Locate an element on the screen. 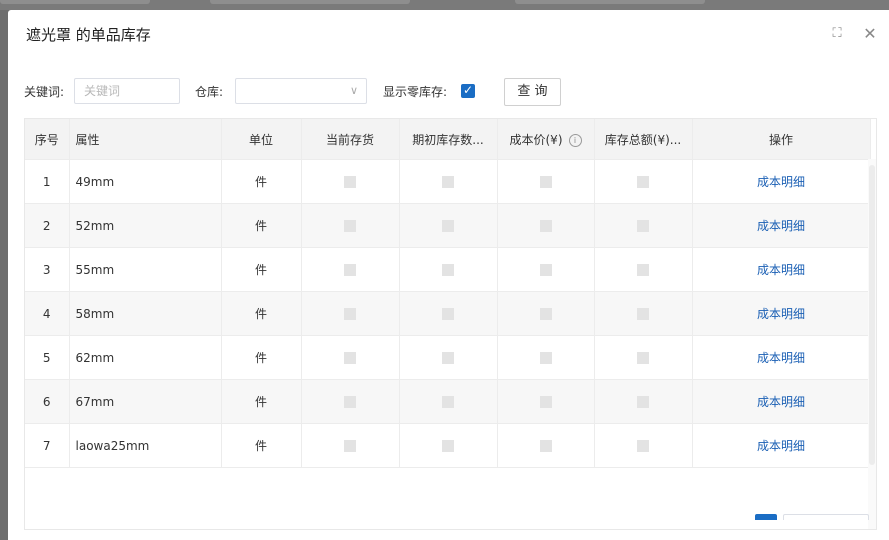 This screenshot has width=889, height=540. table-row: 4 58mm 件 成本明细 is located at coordinates (448, 313).